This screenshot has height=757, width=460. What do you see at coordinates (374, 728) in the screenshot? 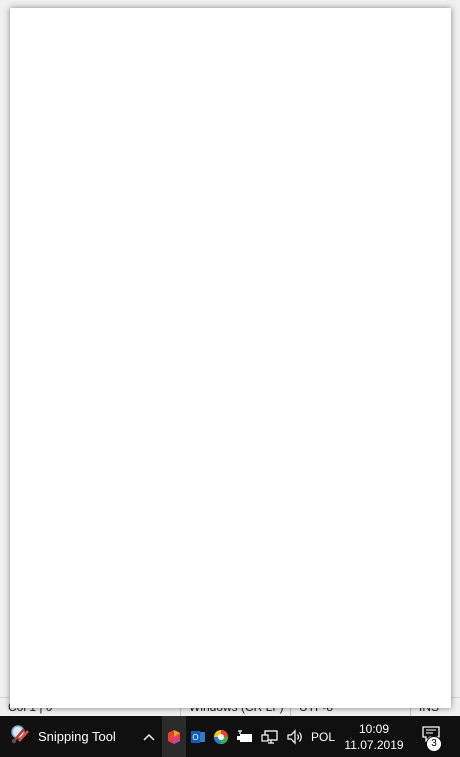
I see `clock-time: 10:09` at bounding box center [374, 728].